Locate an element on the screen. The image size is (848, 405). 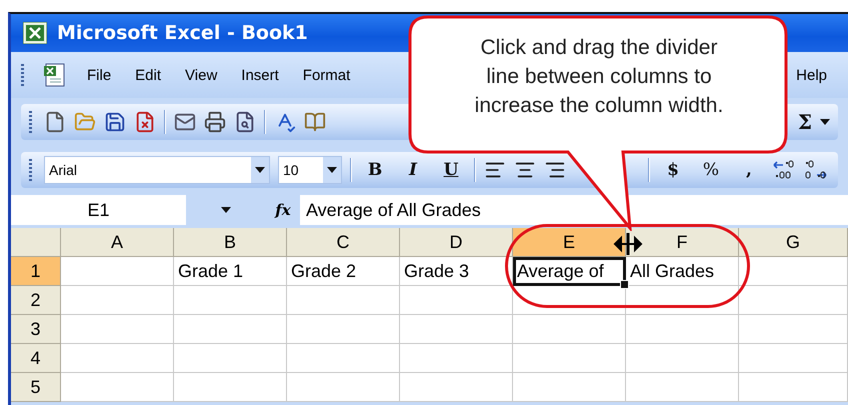
table-cell: All Grades is located at coordinates (682, 271).